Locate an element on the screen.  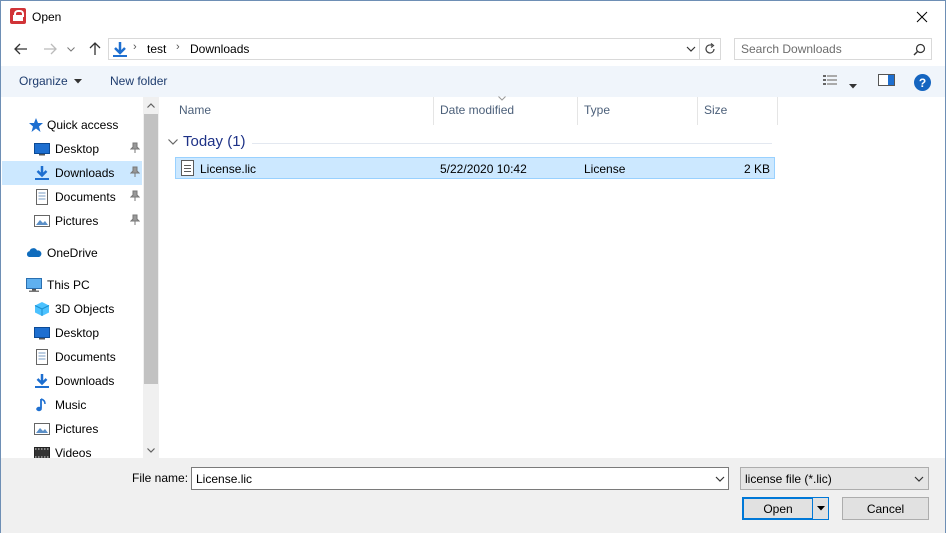
back-button is located at coordinates (21, 49).